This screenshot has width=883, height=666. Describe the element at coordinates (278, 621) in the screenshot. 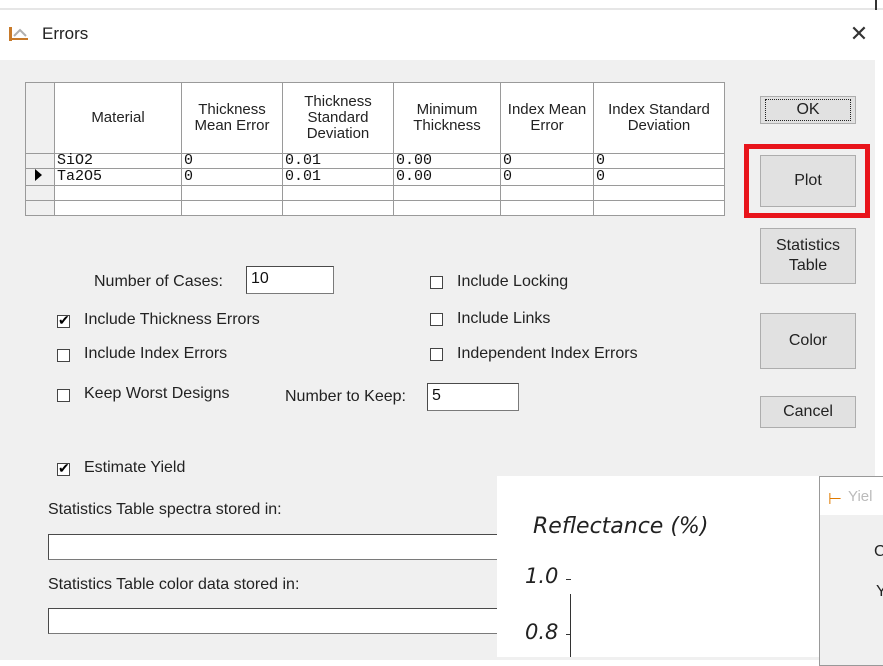

I see `color-data-storage-input` at that location.